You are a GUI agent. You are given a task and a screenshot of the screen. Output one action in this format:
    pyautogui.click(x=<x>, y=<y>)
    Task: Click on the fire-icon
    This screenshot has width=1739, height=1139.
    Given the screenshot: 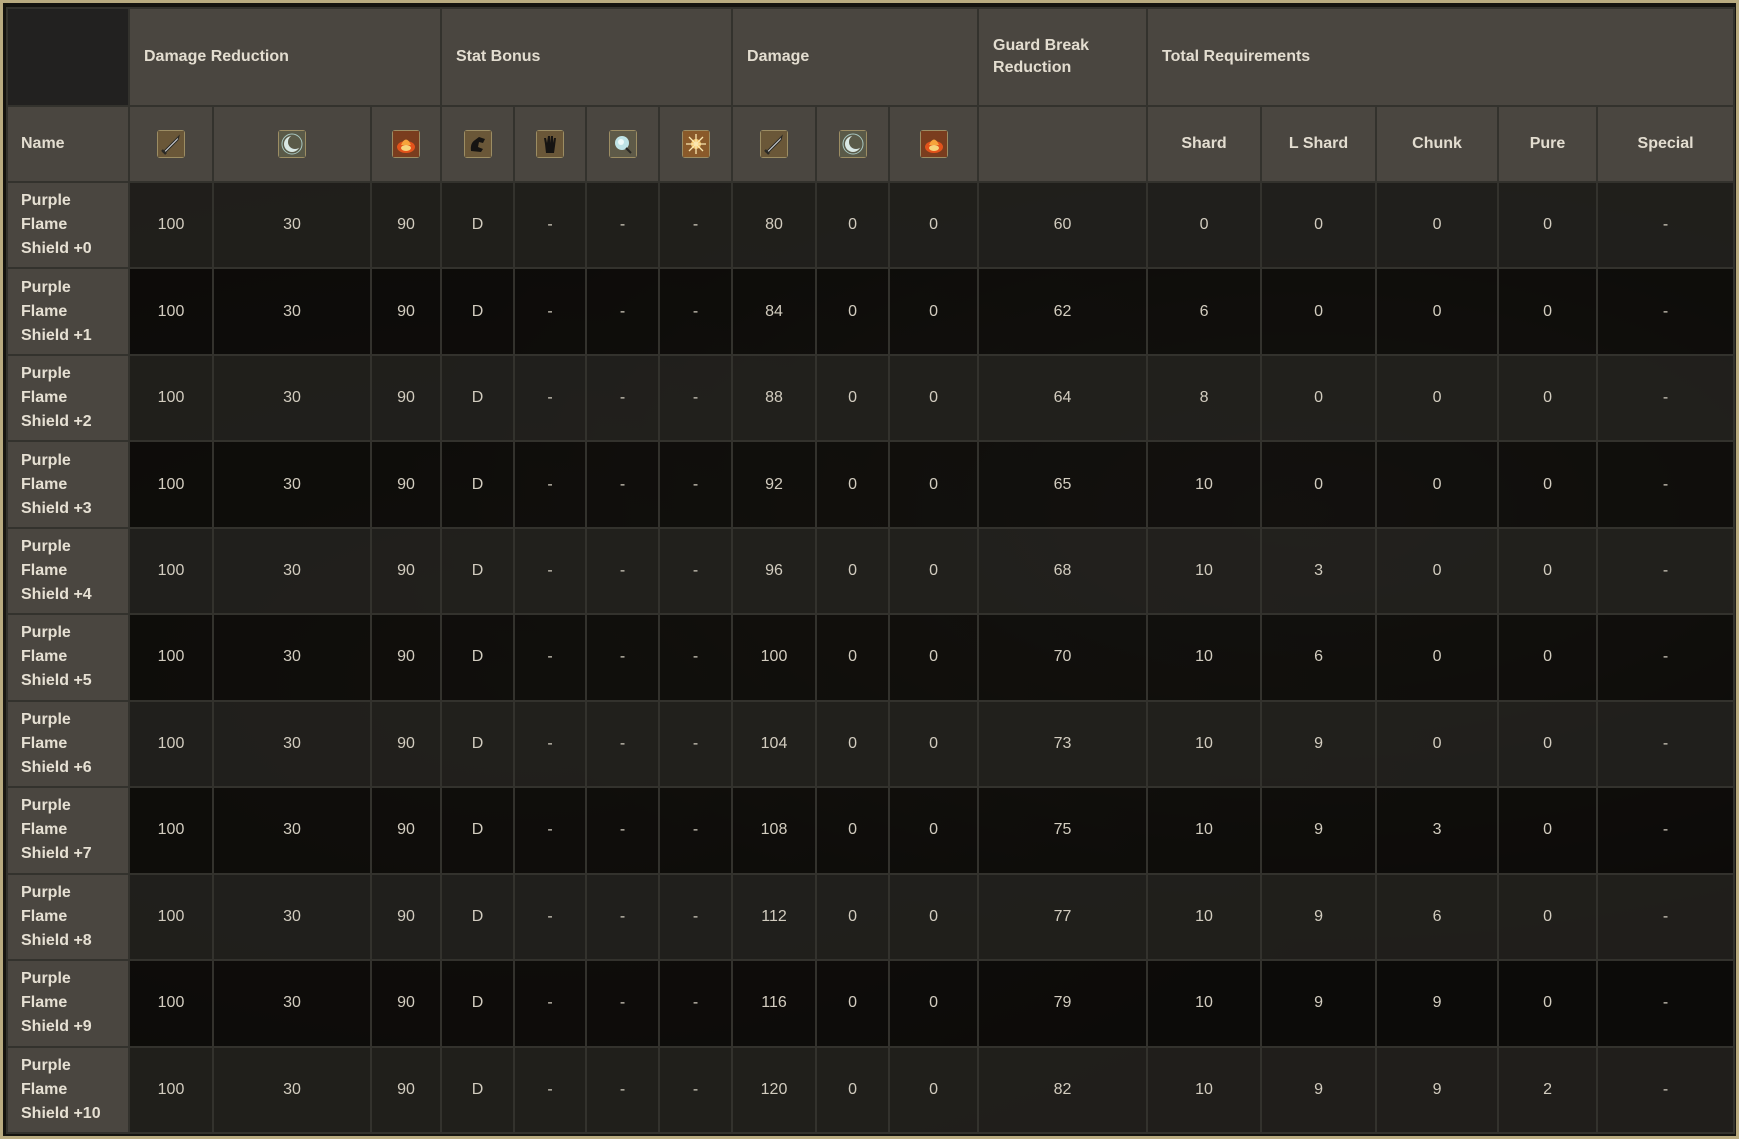 What is the action you would take?
    pyautogui.click(x=933, y=144)
    